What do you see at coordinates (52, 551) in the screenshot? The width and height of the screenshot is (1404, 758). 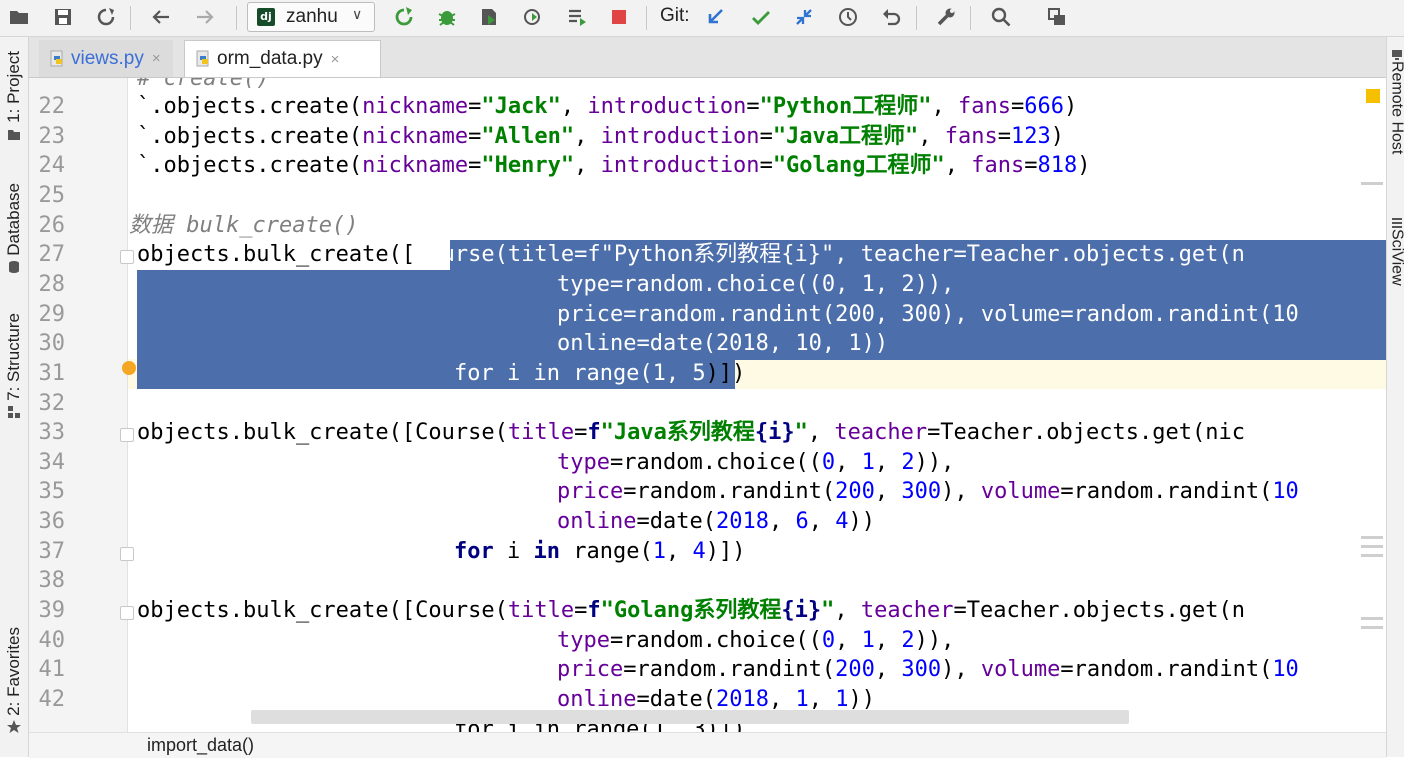 I see `line-number: 37` at bounding box center [52, 551].